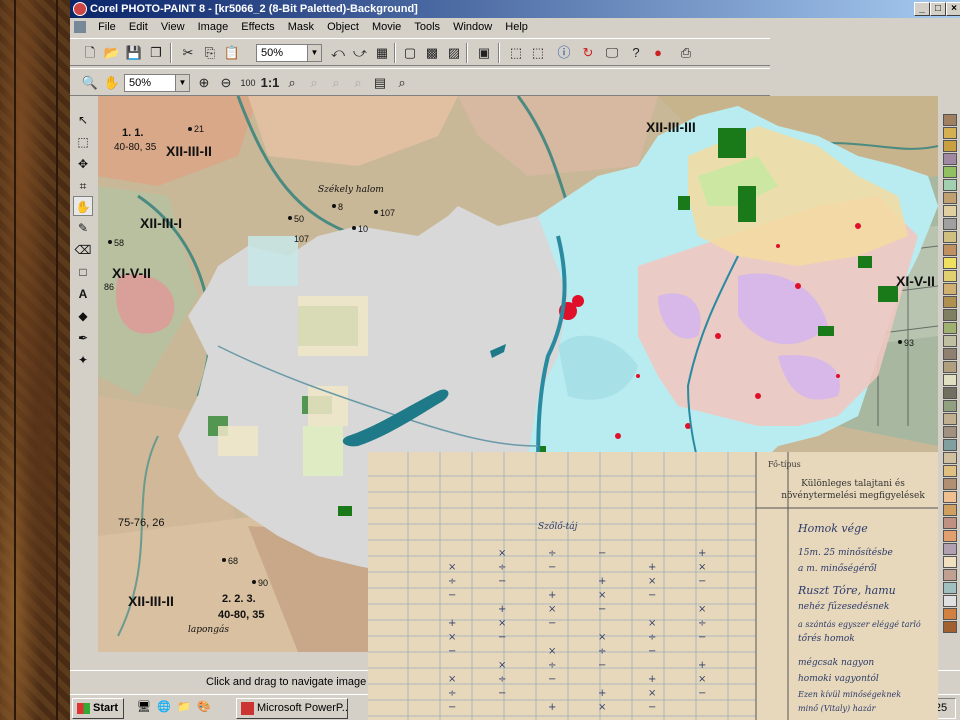 Image resolution: width=960 pixels, height=720 pixels. What do you see at coordinates (636, 53) in the screenshot?
I see `help-pointer-icon: ?` at bounding box center [636, 53].